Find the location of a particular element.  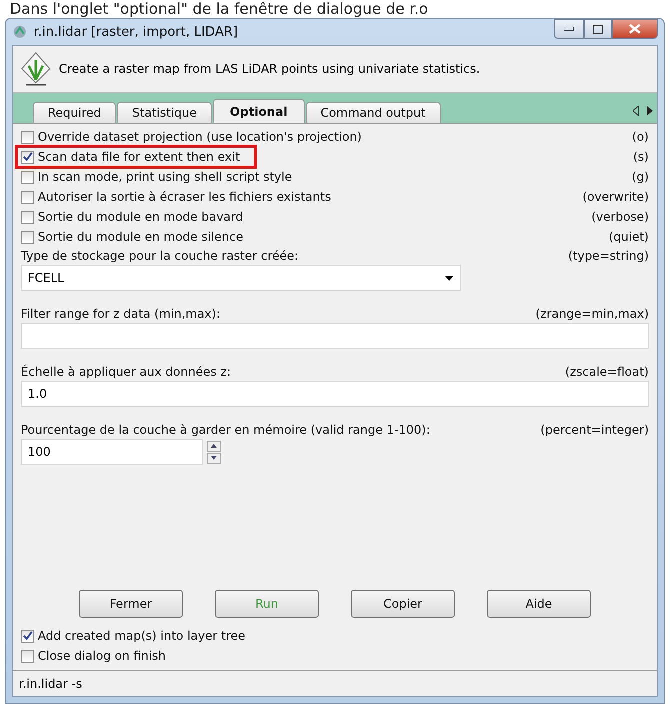

down-arrow-icon is located at coordinates (214, 458).